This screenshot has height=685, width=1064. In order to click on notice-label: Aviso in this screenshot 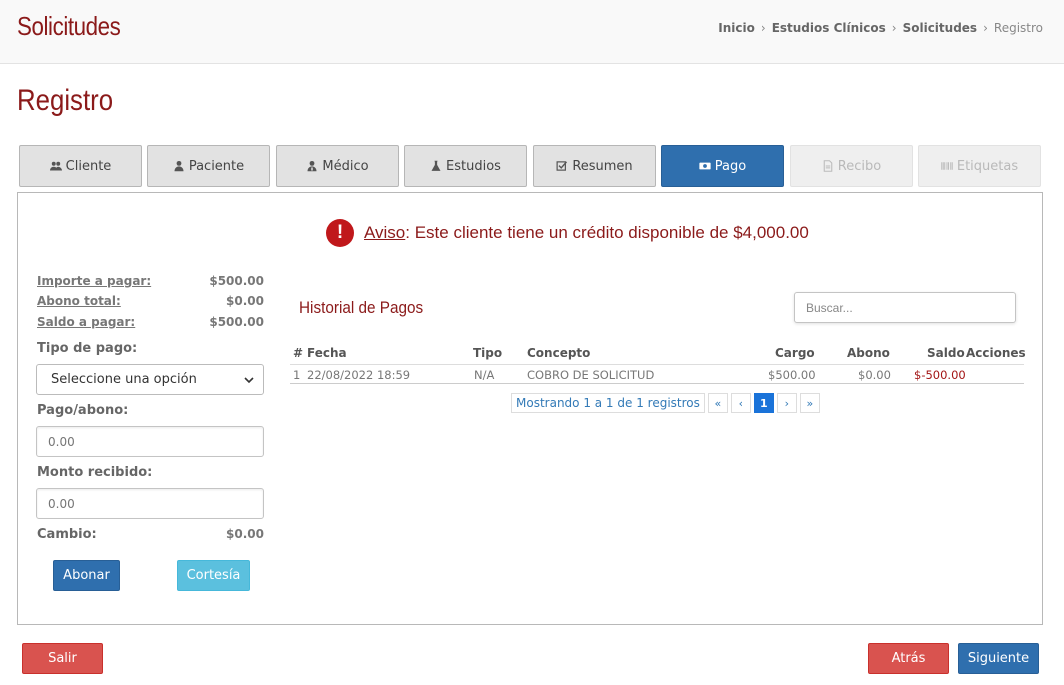, I will do `click(385, 232)`.